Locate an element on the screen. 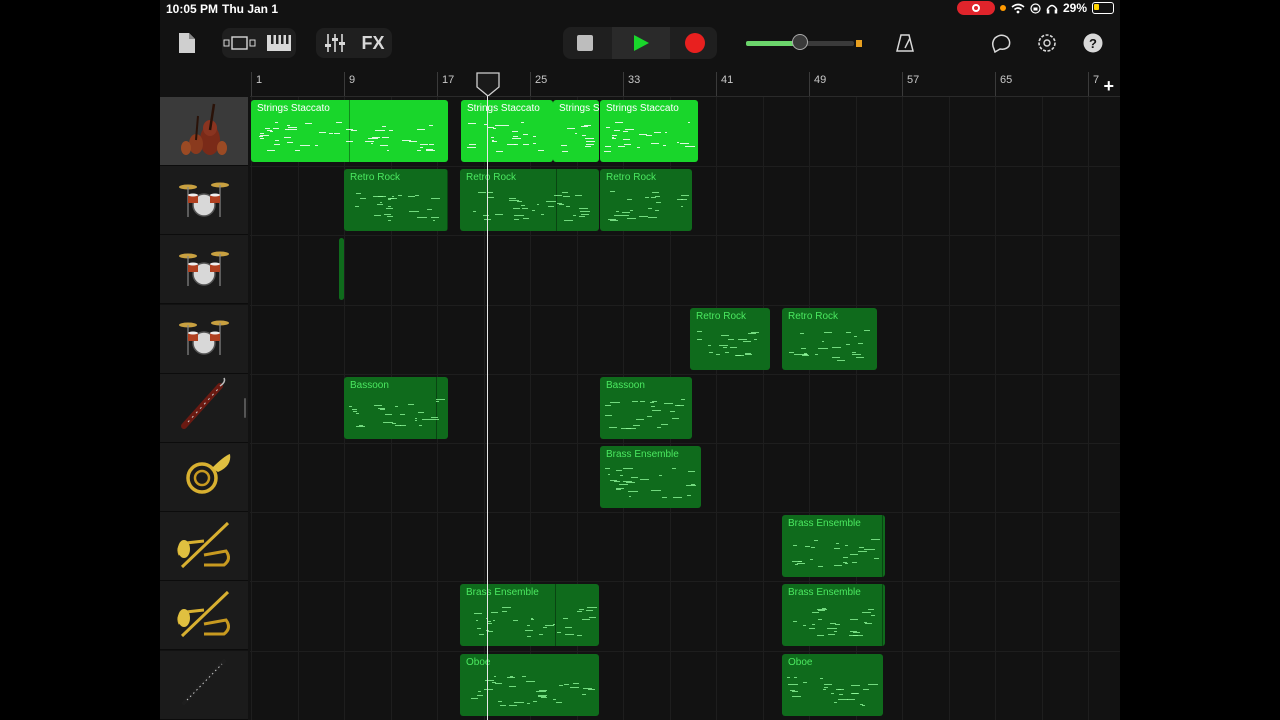 The height and width of the screenshot is (720, 1280). help-icon: ? is located at coordinates (1093, 43).